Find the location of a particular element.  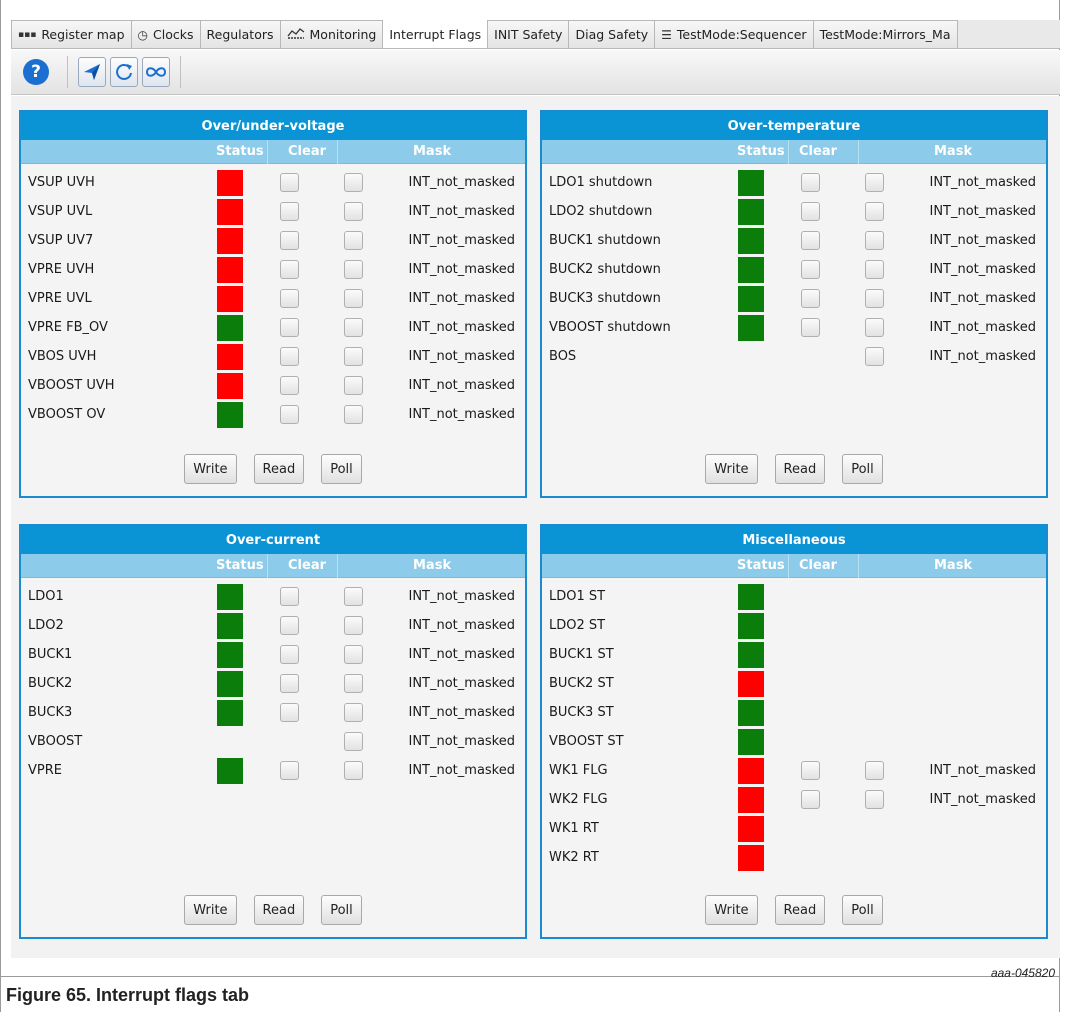

flag-name: LDO1 shutdown is located at coordinates (601, 182).